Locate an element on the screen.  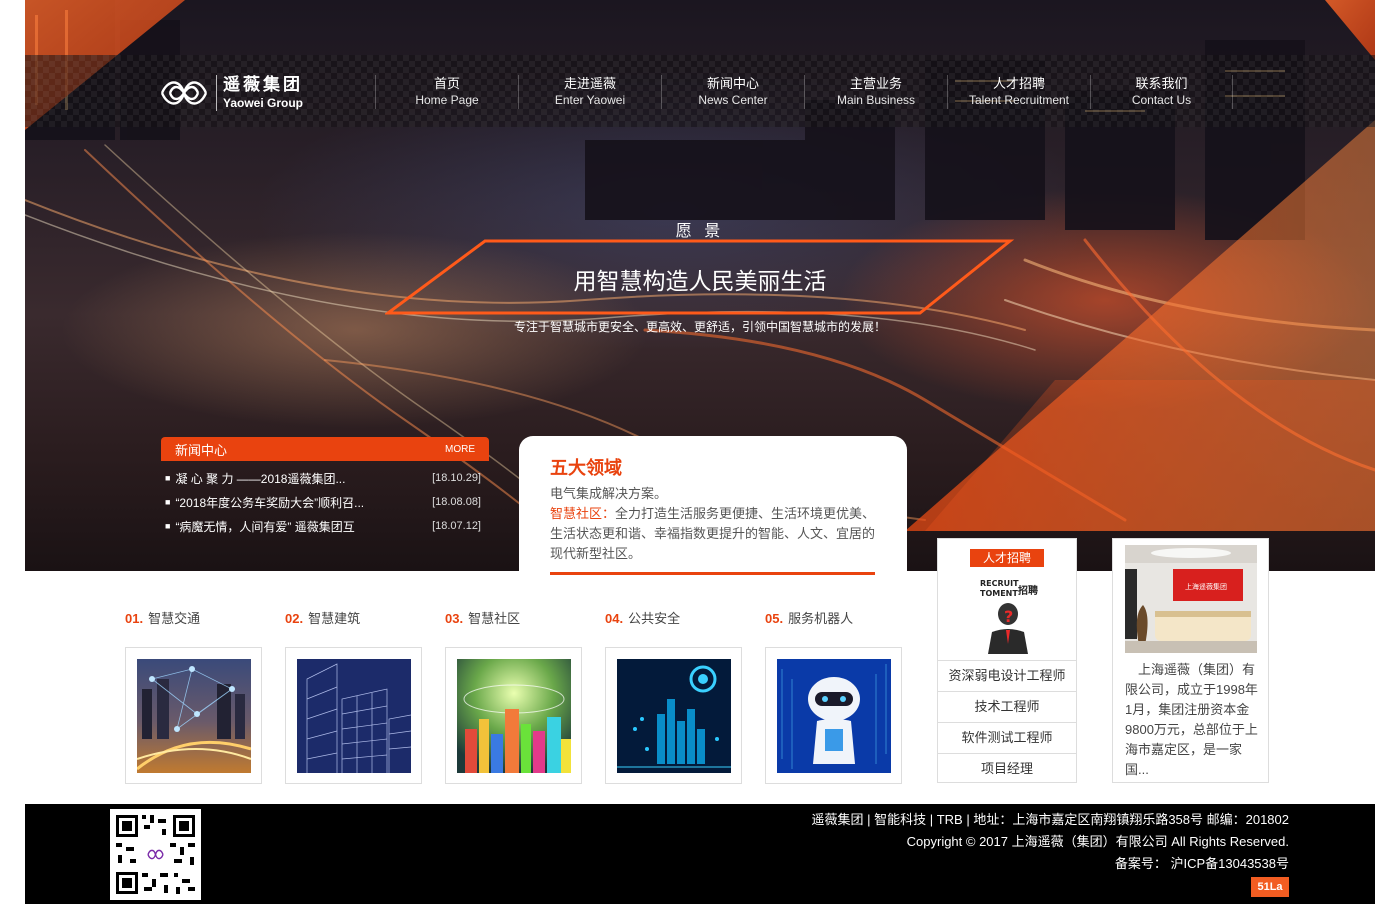
footer-icp: 备案号： 沪ICP备13043538号 is located at coordinates (1050, 864).